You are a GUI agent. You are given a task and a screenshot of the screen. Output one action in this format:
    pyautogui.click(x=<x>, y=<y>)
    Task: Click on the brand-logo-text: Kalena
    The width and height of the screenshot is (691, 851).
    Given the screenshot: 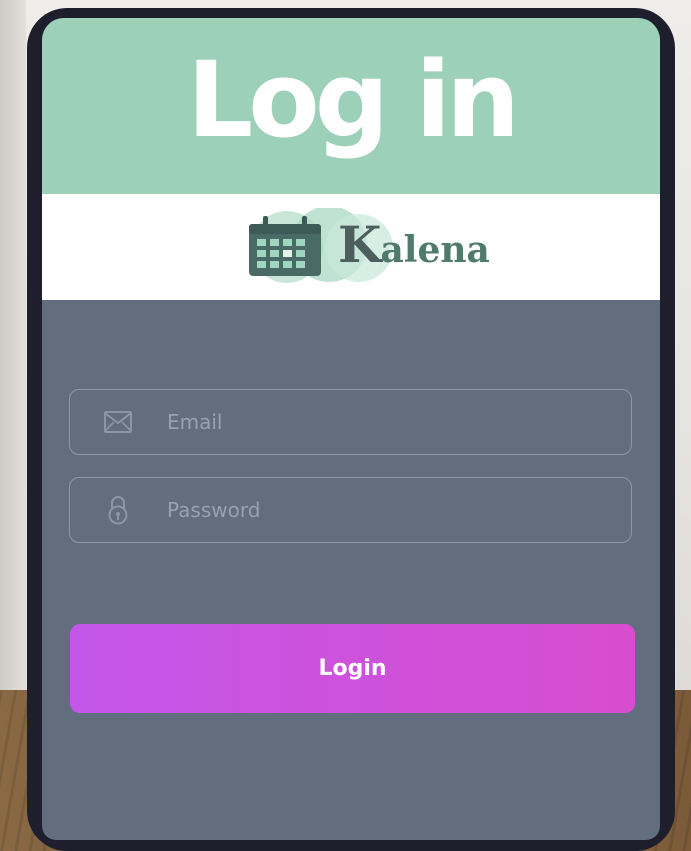 What is the action you would take?
    pyautogui.click(x=414, y=245)
    